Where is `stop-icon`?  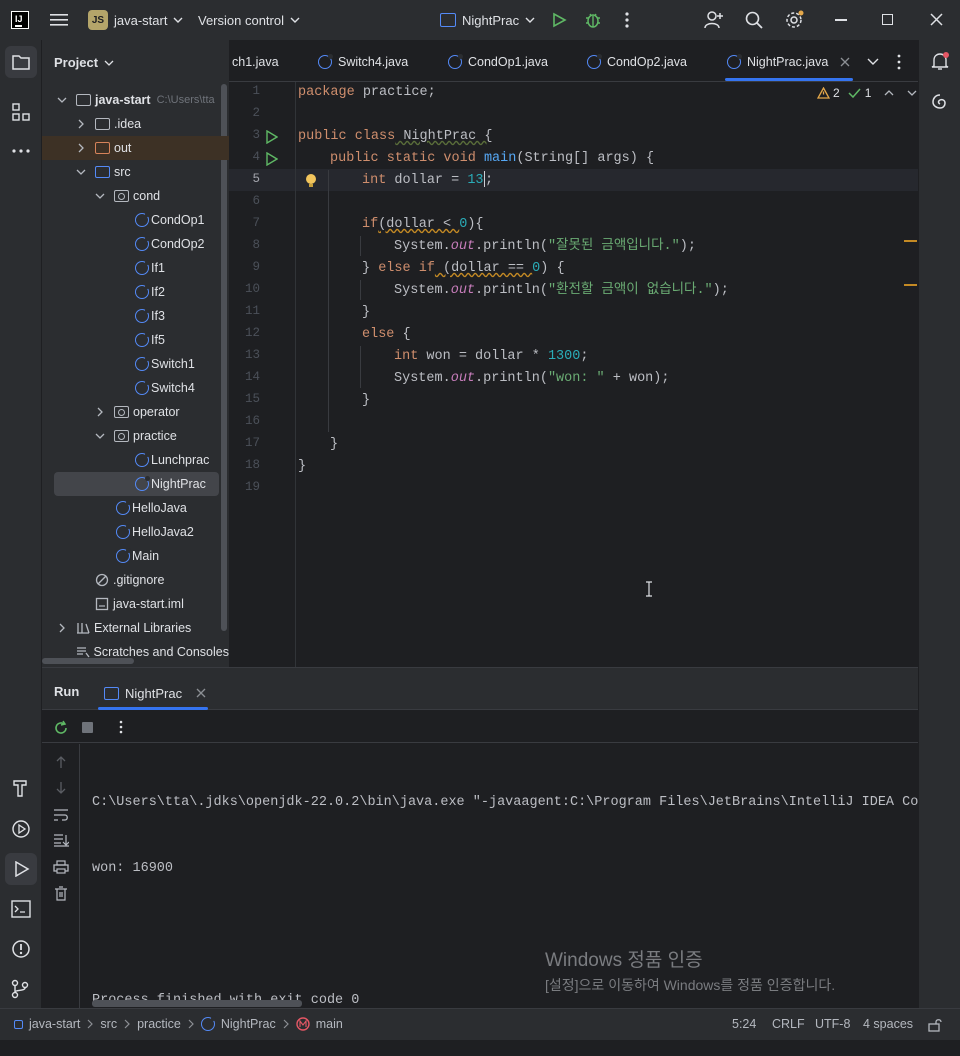 stop-icon is located at coordinates (87, 727).